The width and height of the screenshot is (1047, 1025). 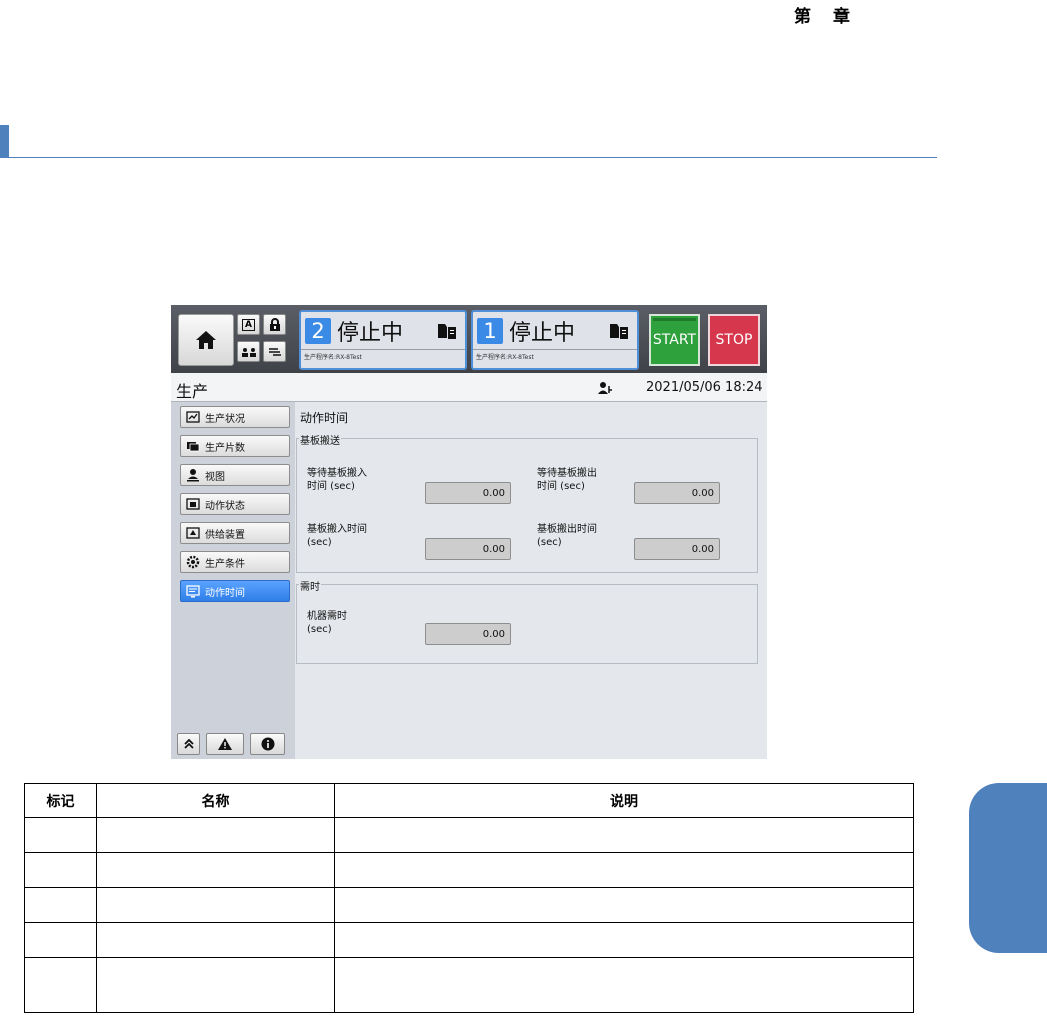 What do you see at coordinates (235, 475) in the screenshot?
I see `nav-view: 视图` at bounding box center [235, 475].